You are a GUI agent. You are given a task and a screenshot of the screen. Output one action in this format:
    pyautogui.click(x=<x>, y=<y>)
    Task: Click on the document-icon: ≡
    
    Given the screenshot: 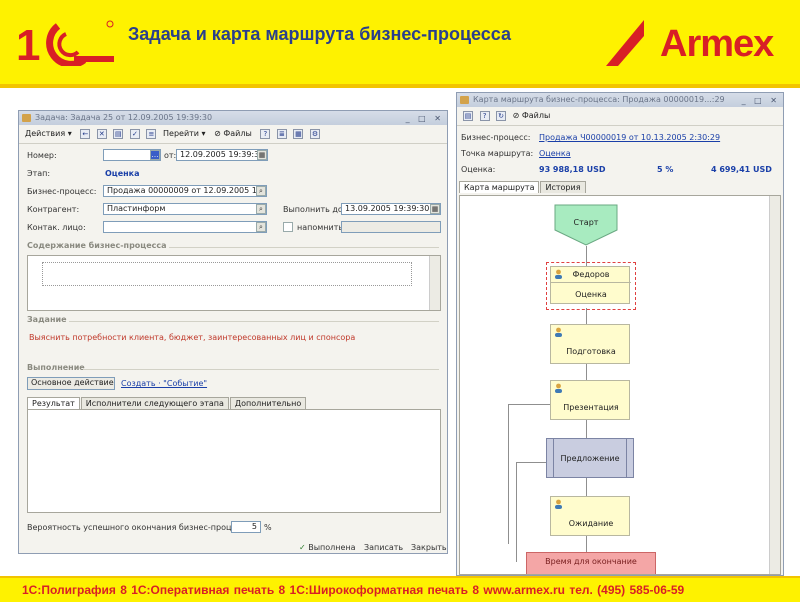 What is the action you would take?
    pyautogui.click(x=151, y=134)
    